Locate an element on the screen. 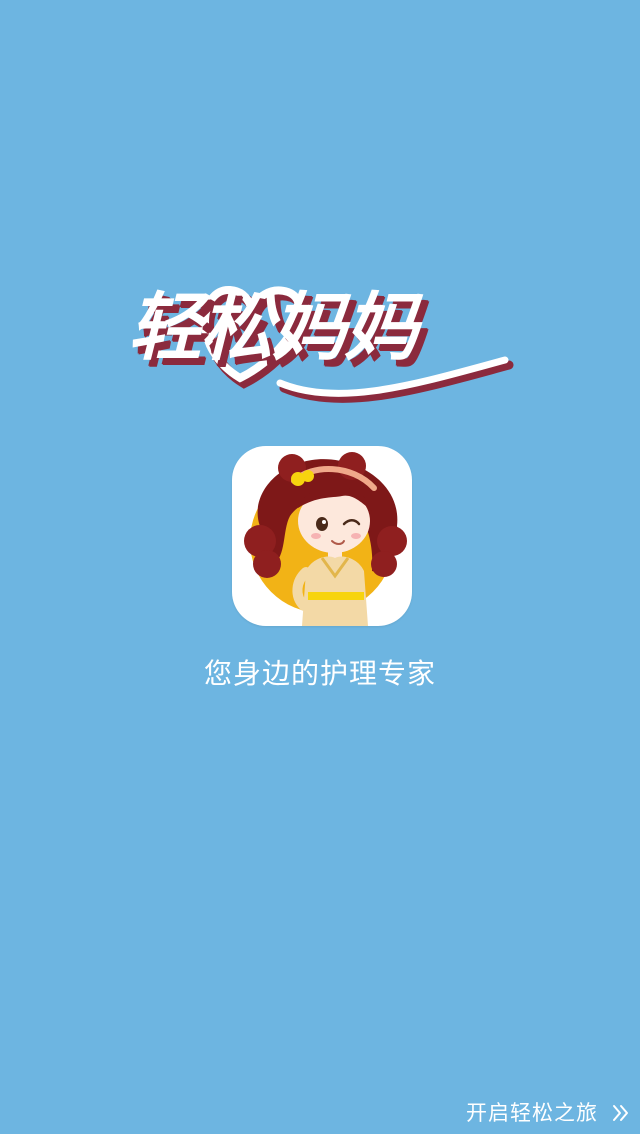 This screenshot has height=1134, width=640. start-journey-button: 开启轻松之旅 is located at coordinates (548, 1113).